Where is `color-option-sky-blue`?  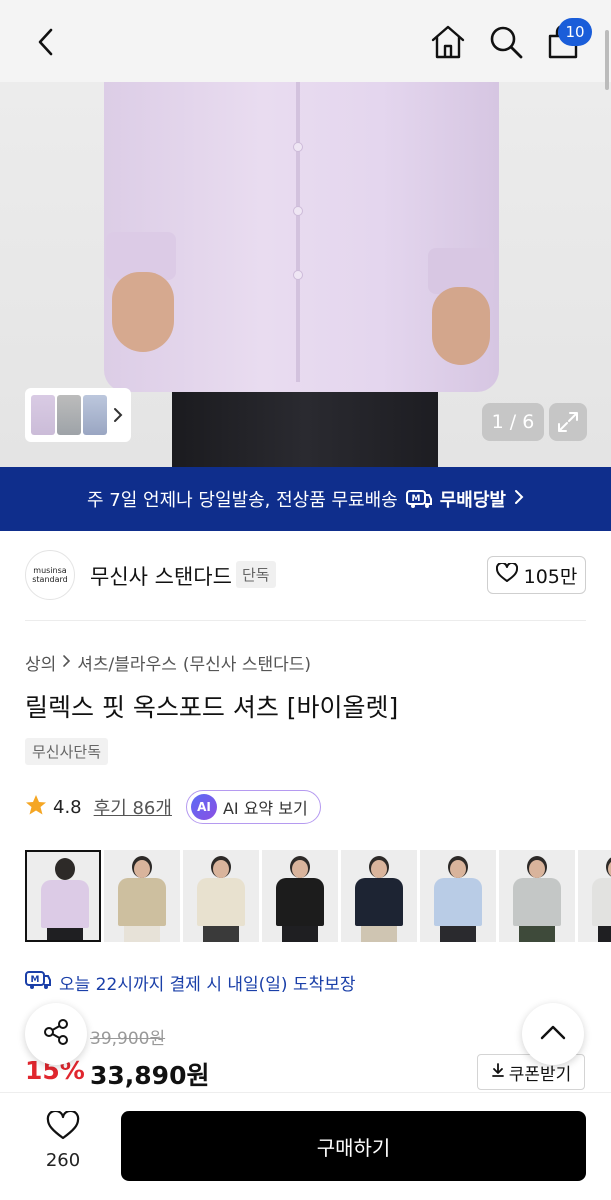
color-option-sky-blue is located at coordinates (458, 896).